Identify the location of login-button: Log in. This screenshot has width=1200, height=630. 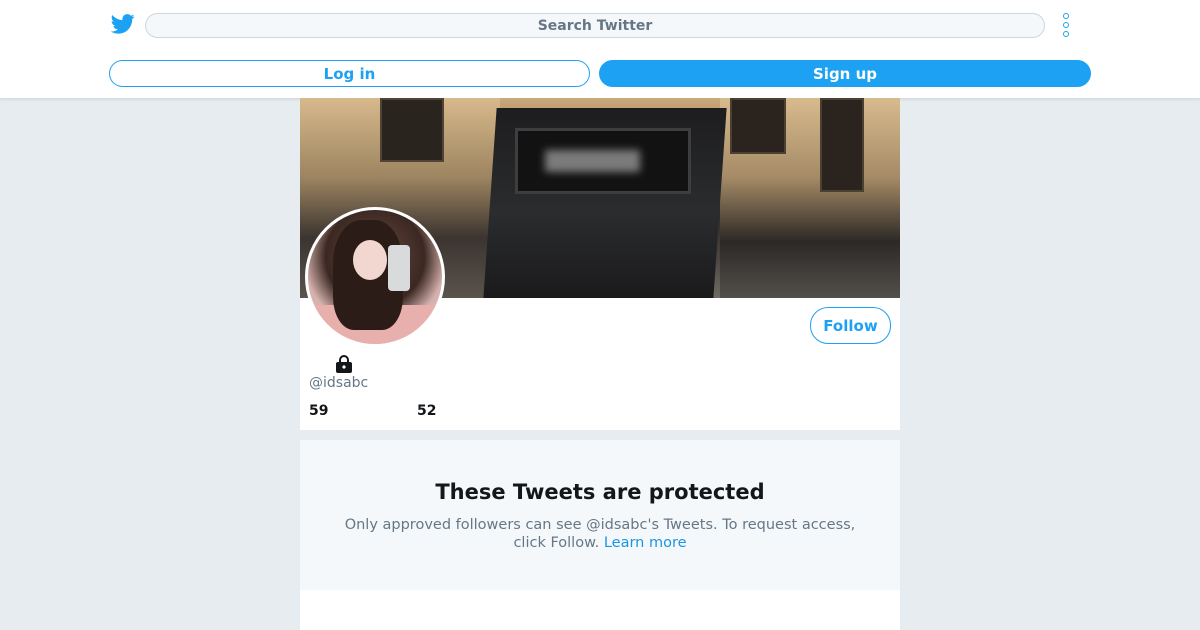
(349, 73).